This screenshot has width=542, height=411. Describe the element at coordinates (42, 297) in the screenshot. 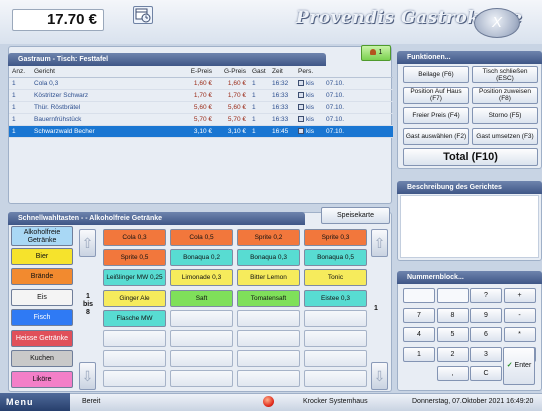

I see `category-button: Eis` at that location.